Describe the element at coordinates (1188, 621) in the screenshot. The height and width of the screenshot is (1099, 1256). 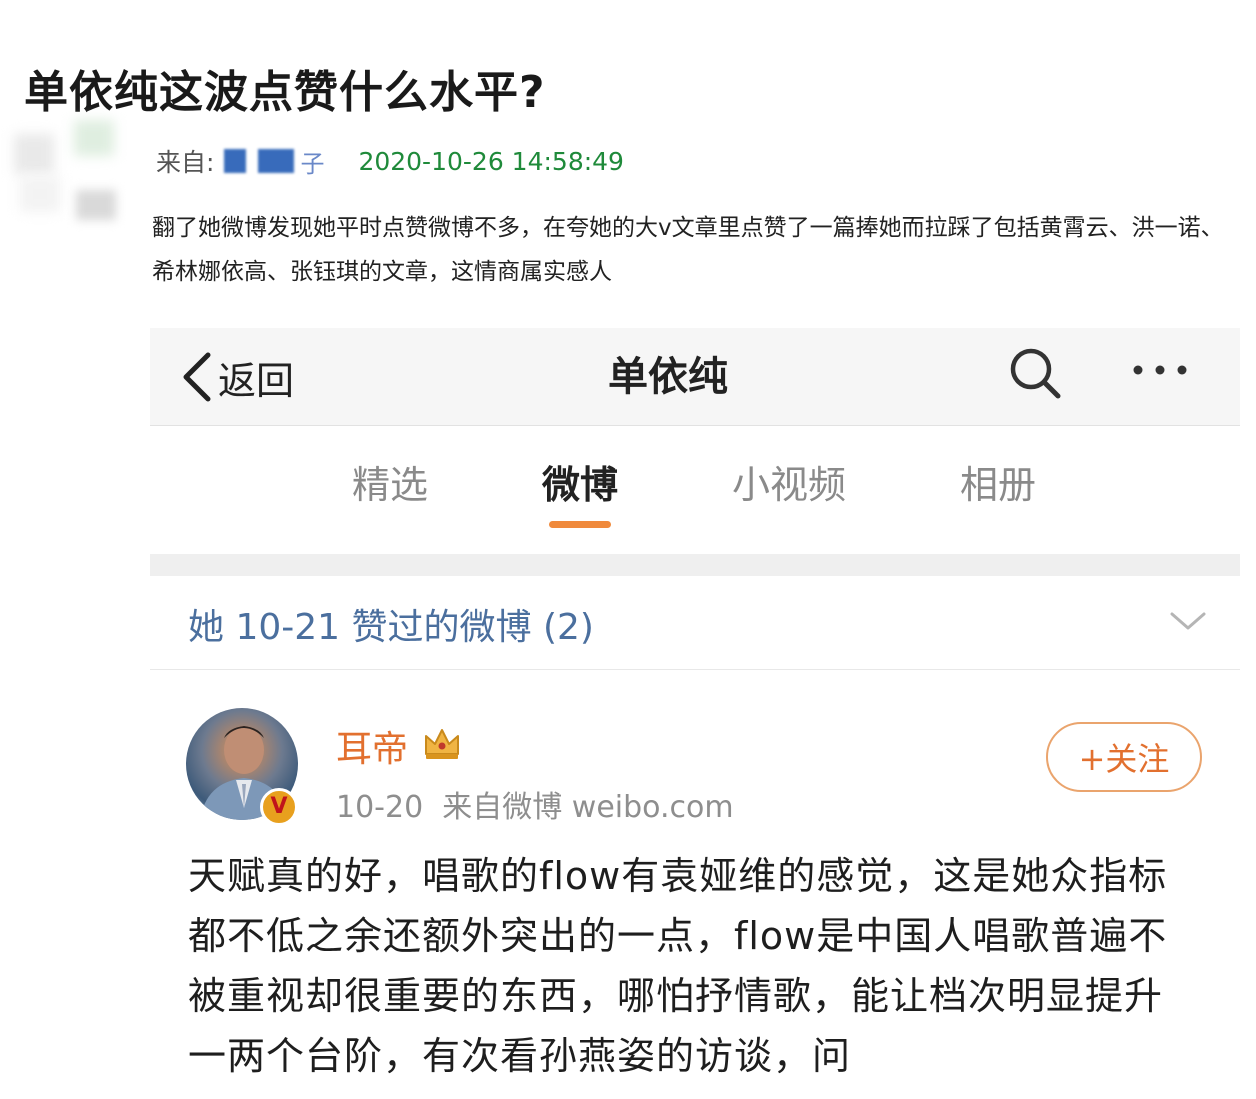
I see `chevron-down-icon` at that location.